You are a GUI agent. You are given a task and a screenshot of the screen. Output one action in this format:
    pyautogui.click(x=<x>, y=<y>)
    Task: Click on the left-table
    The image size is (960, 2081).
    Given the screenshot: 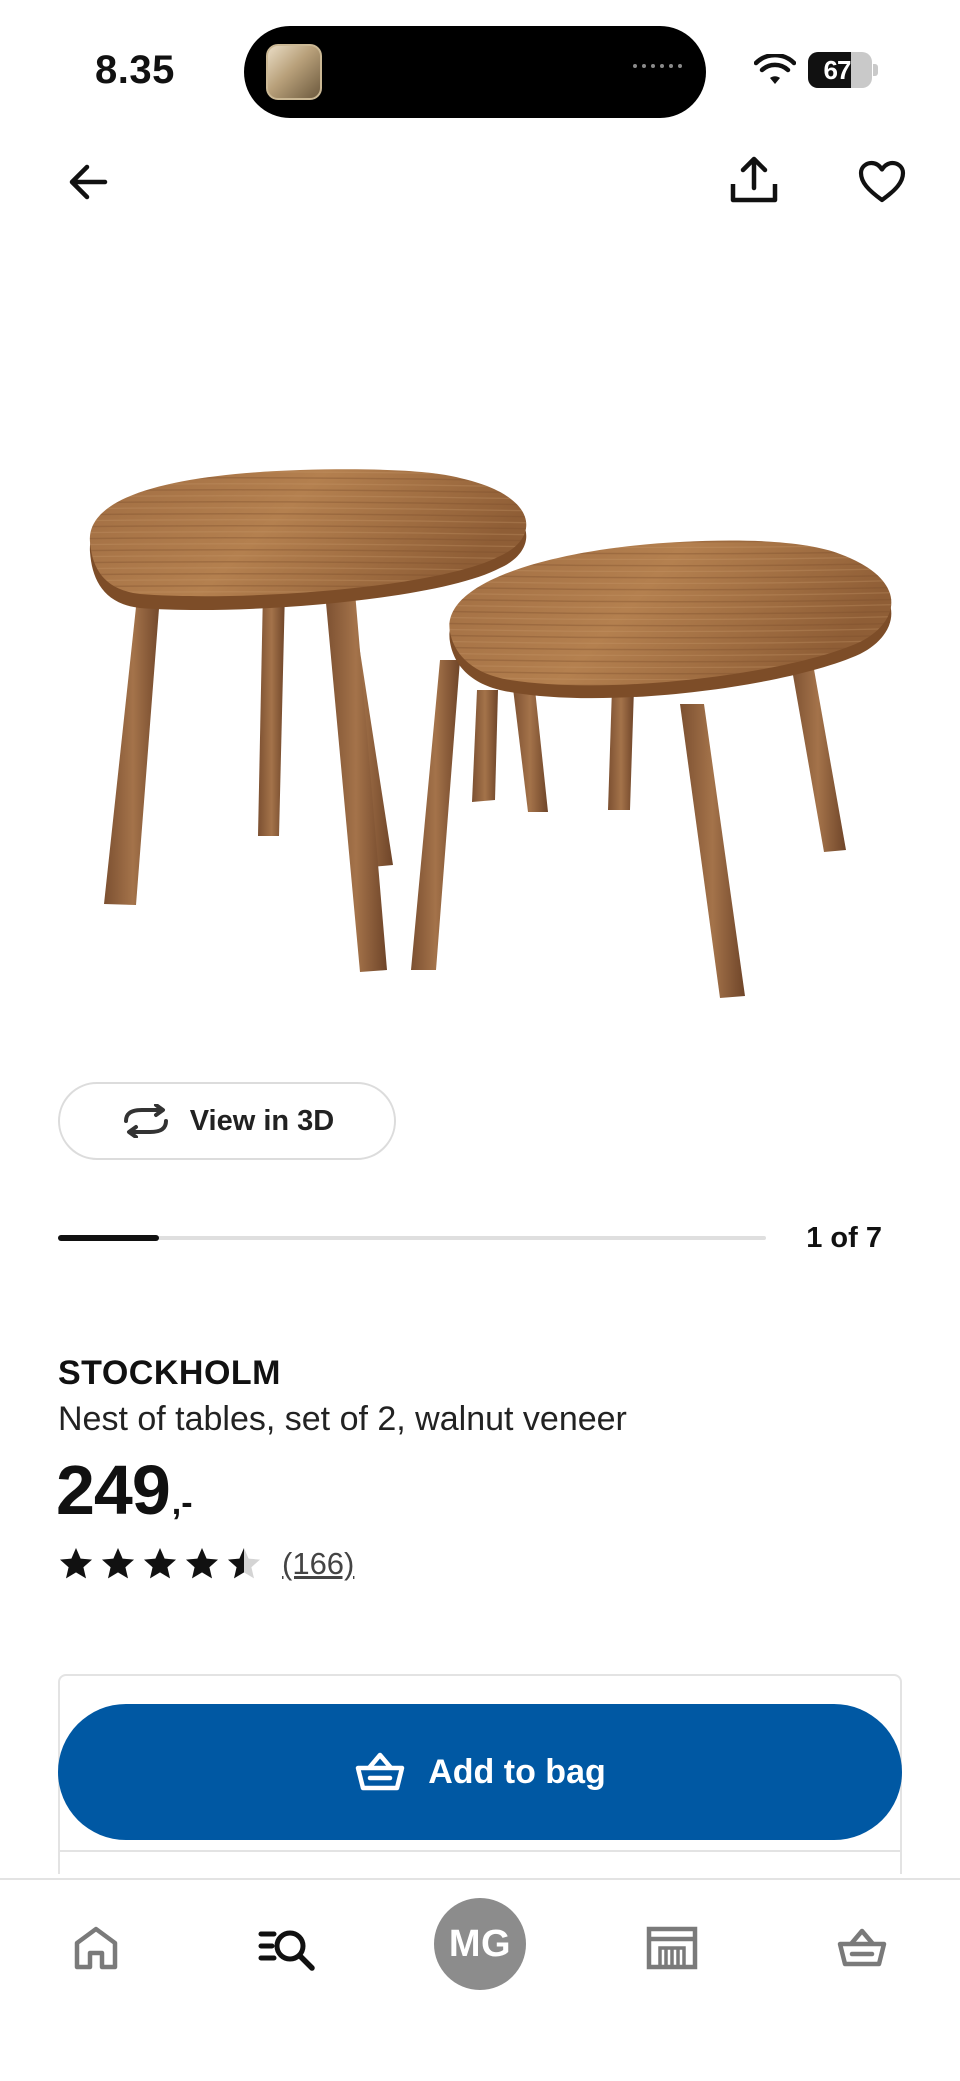 What is the action you would take?
    pyautogui.click(x=308, y=720)
    